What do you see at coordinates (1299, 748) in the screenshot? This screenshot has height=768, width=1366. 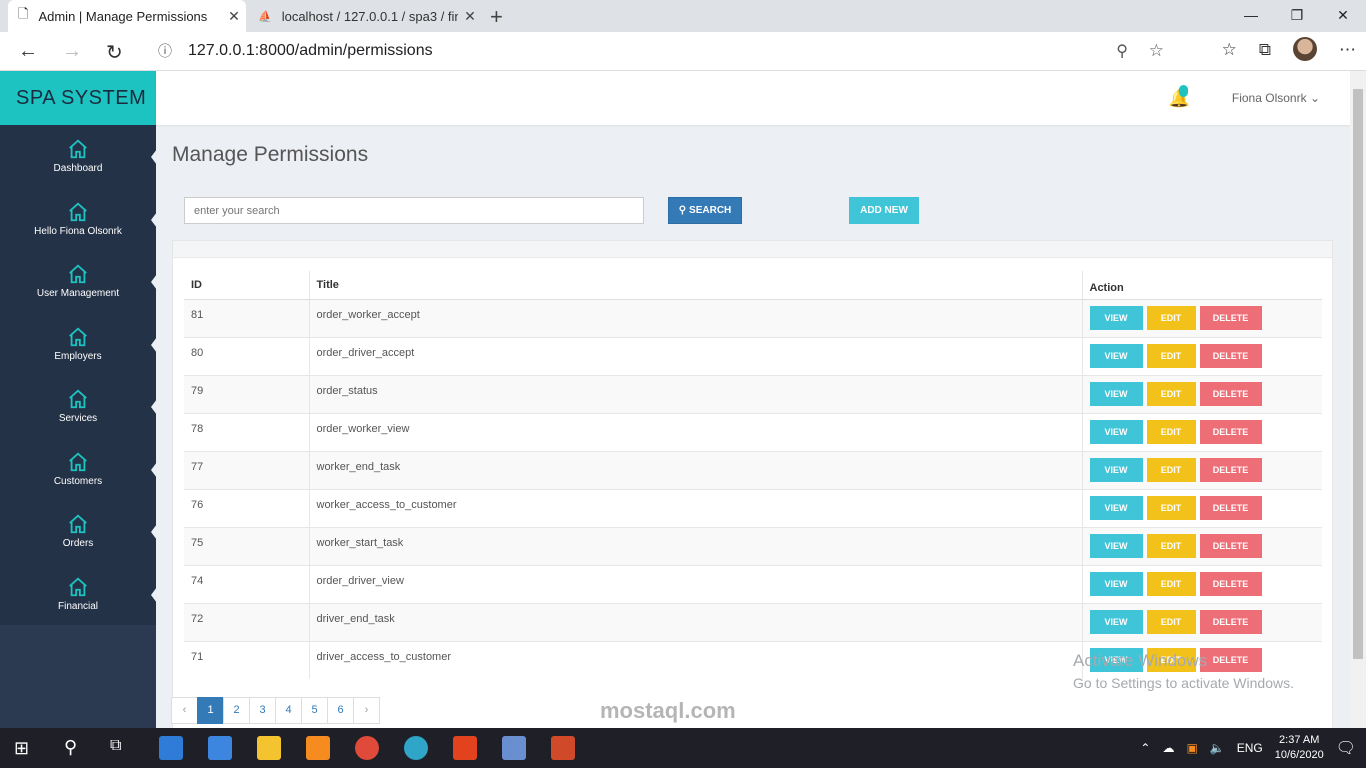 I see `clock: 2:37 AM 10/6/2020` at bounding box center [1299, 748].